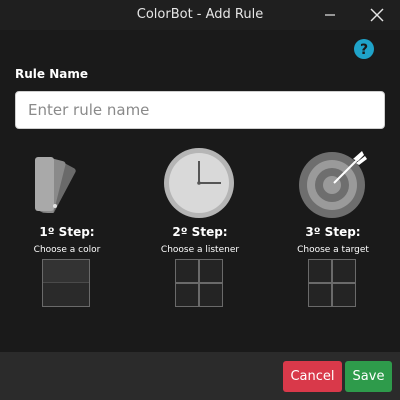  What do you see at coordinates (368, 376) in the screenshot?
I see `save-button: Save` at bounding box center [368, 376].